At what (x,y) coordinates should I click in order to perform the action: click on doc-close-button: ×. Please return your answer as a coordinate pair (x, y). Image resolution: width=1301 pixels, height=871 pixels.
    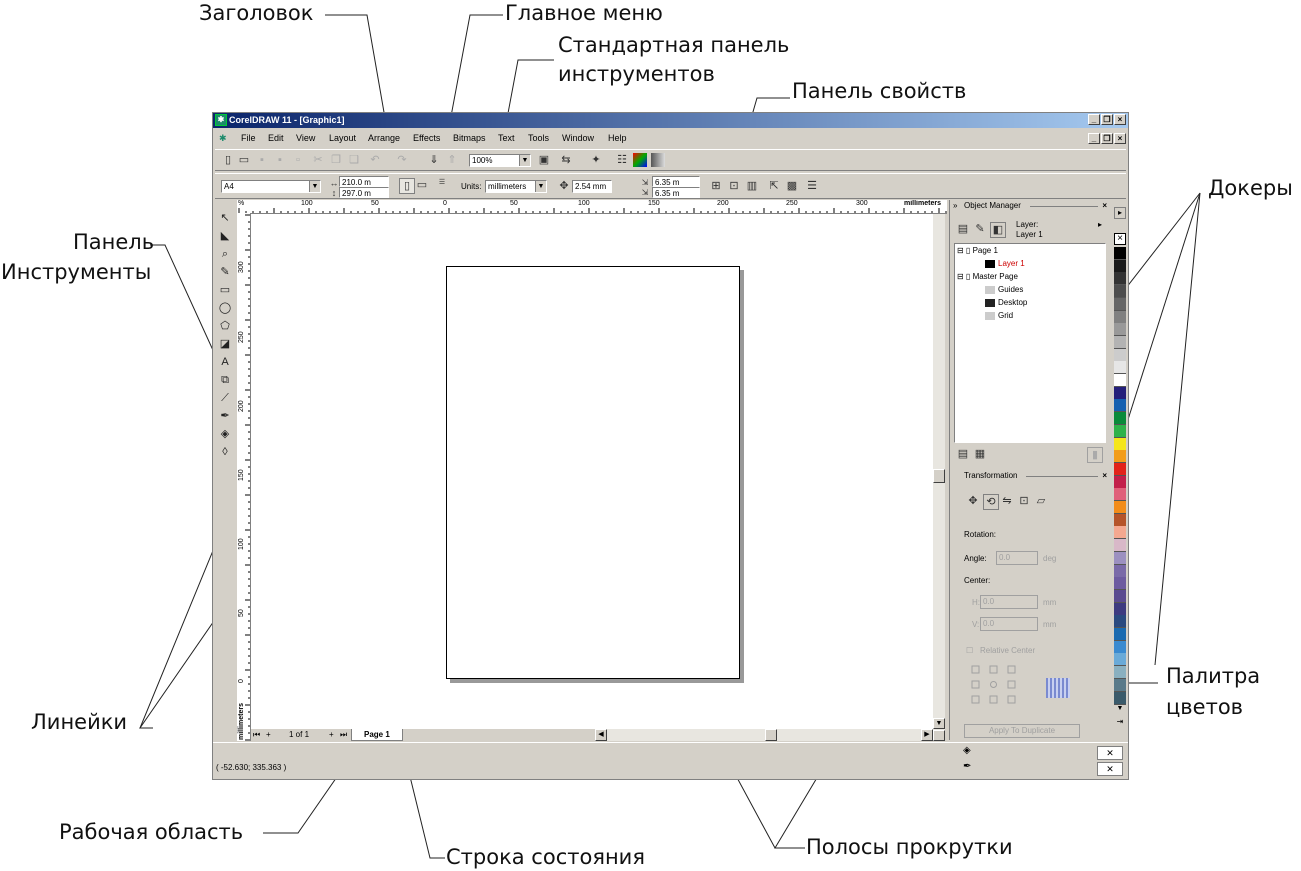
    Looking at the image, I should click on (1120, 138).